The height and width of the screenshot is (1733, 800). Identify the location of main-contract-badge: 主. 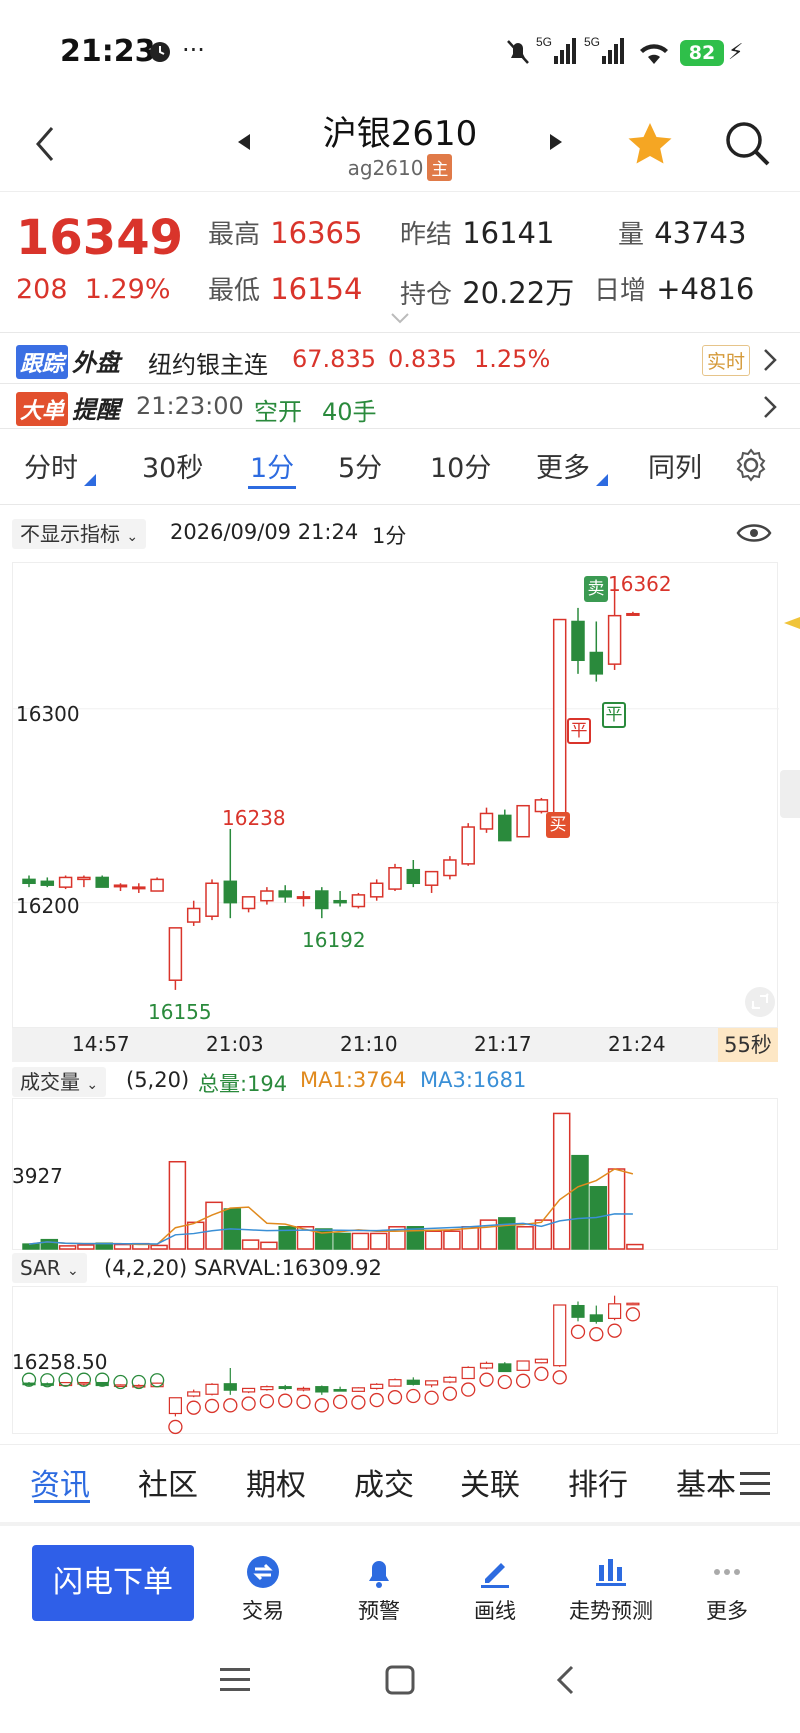
(440, 167).